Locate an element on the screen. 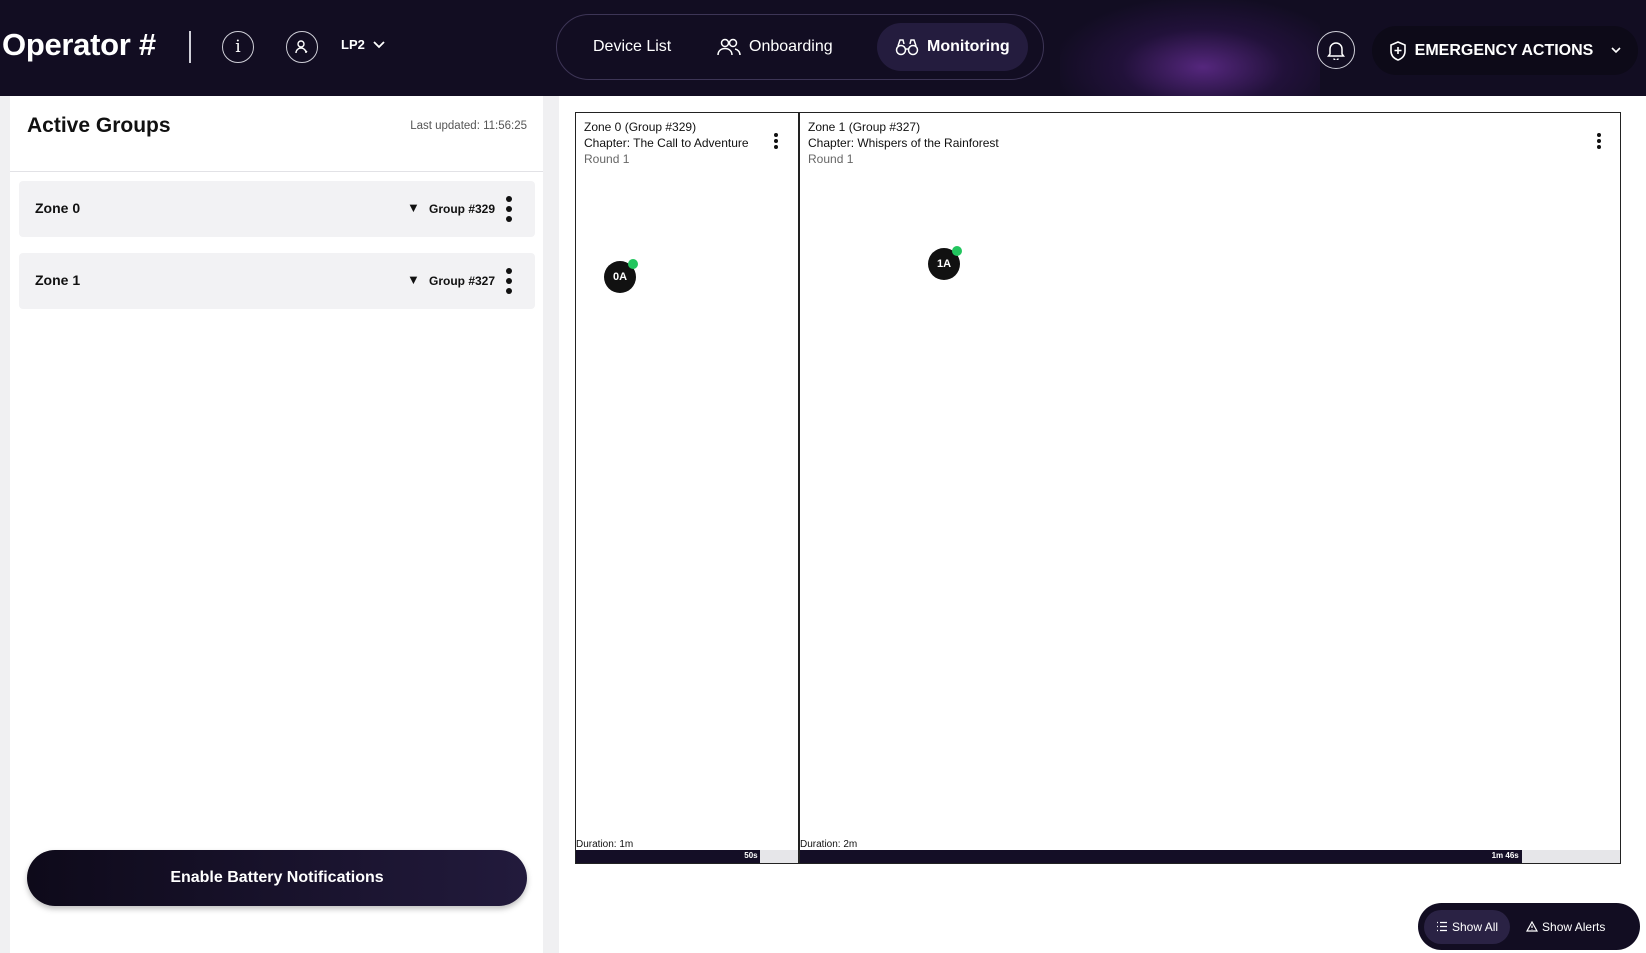 The width and height of the screenshot is (1646, 953). zone-progress-bar: 1m 46s is located at coordinates (1210, 856).